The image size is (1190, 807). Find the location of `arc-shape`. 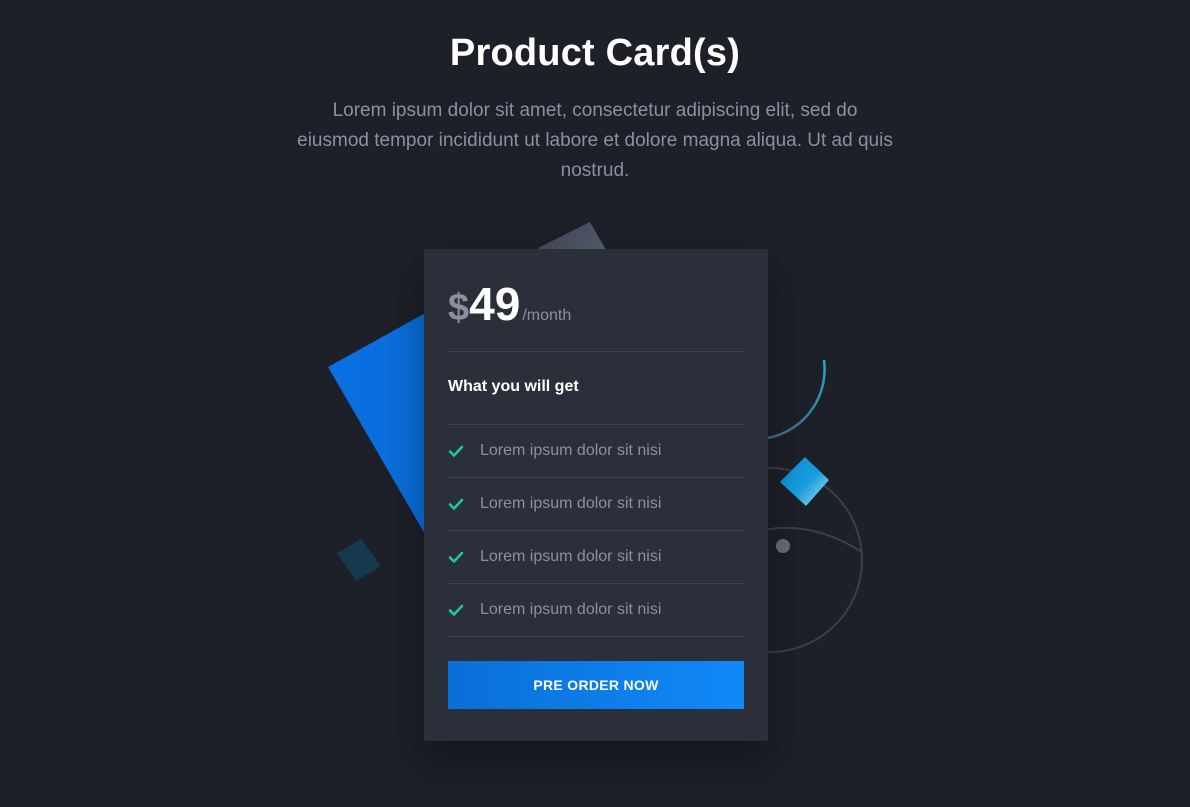

arc-shape is located at coordinates (796, 399).